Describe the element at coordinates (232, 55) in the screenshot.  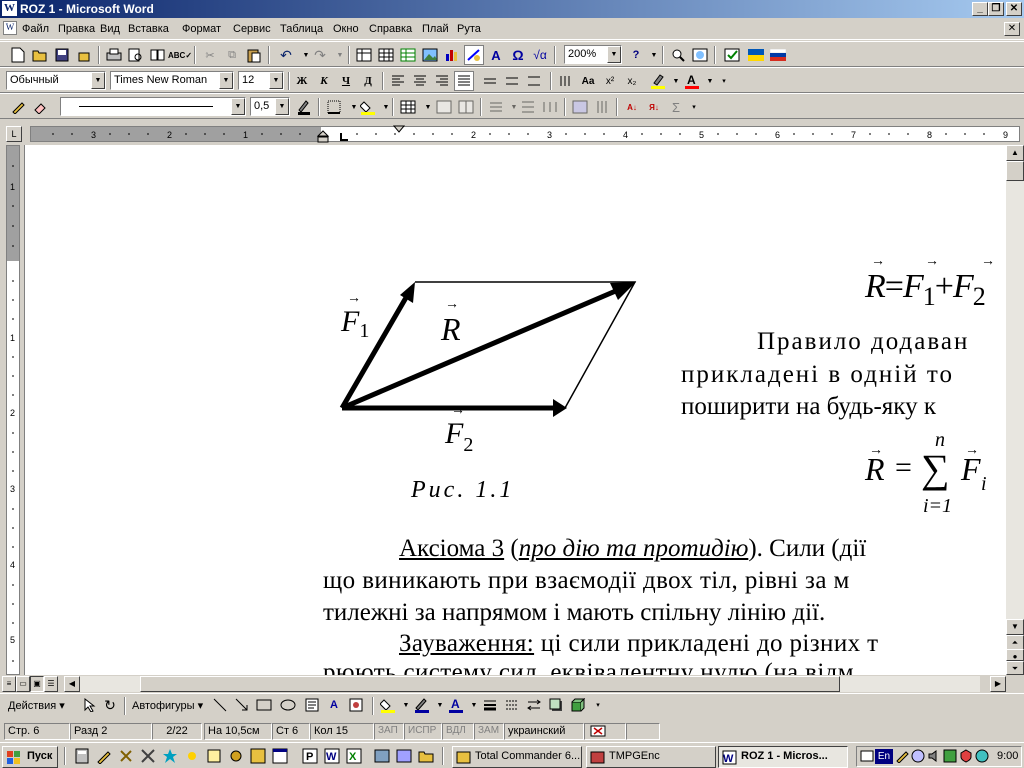
I see `copy-icon: ⧉` at that location.